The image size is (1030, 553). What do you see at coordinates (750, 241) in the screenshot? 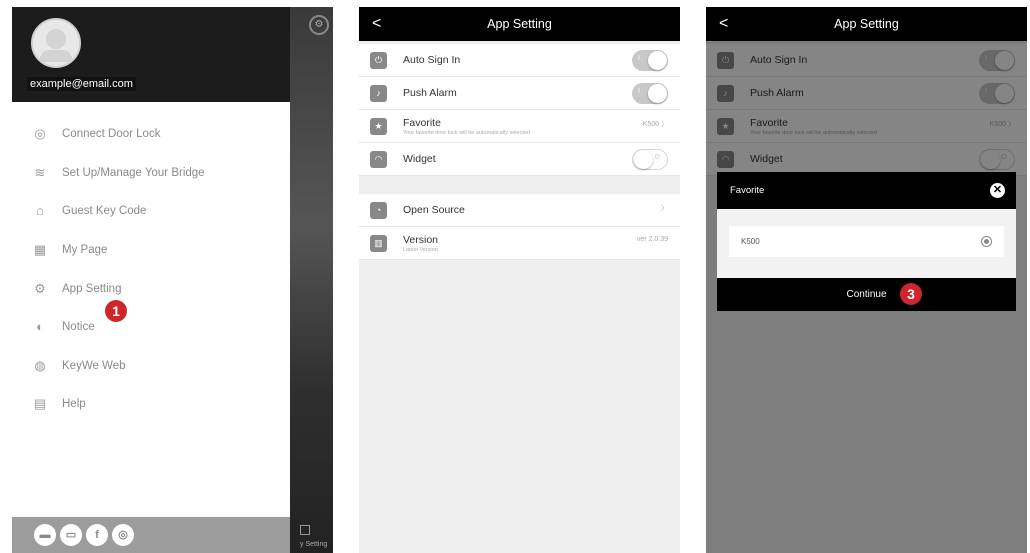
I see `option-label: K500` at bounding box center [750, 241].